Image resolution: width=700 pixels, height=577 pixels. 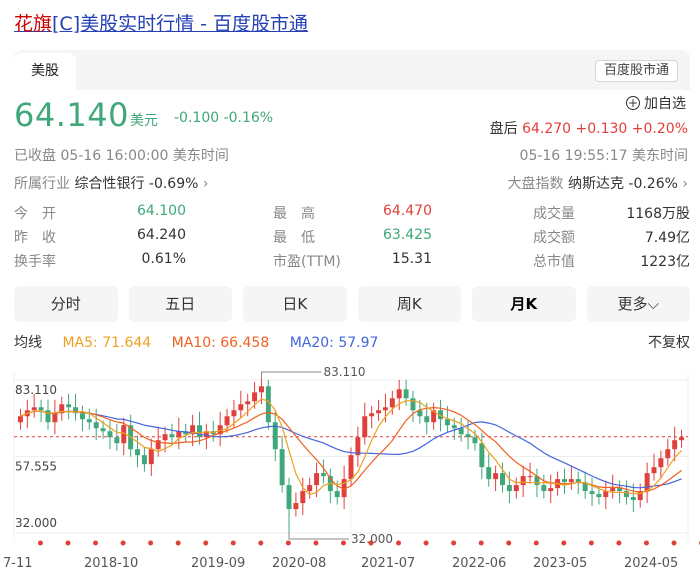 What do you see at coordinates (33, 24) in the screenshot?
I see `page-title-highlight: 花旗` at bounding box center [33, 24].